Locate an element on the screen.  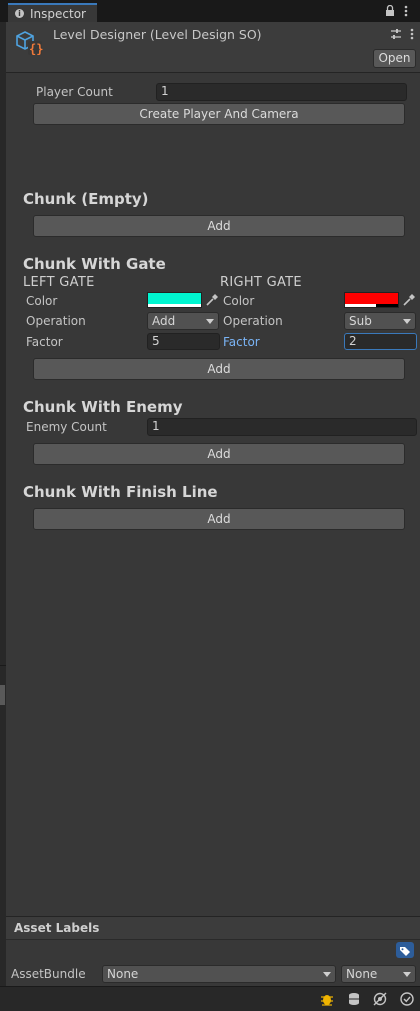
left-gate-heading: LEFT GATE is located at coordinates (59, 282).